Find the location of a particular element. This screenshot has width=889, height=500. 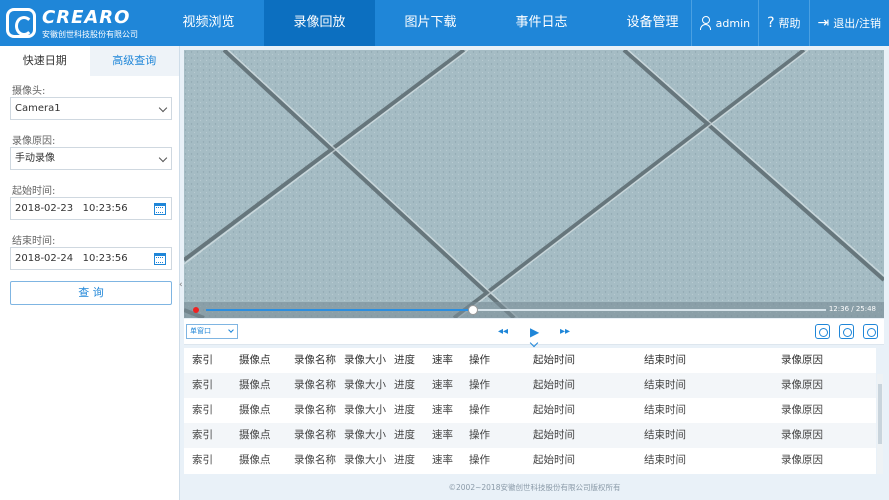

col-action: 操作 is located at coordinates (479, 360).